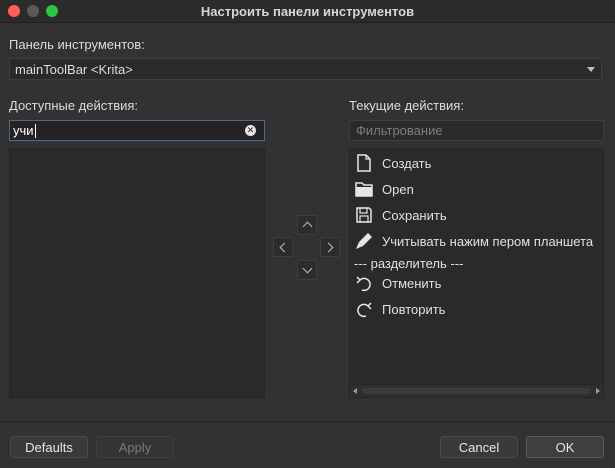 The image size is (615, 468). I want to click on toolbar-select-value: mainToolBar <Krita>, so click(74, 69).